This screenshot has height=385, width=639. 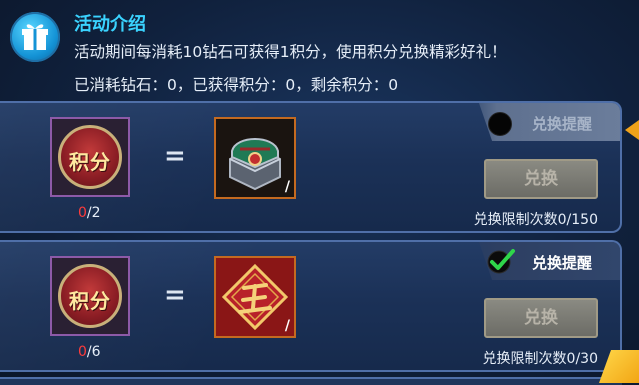 I want to click on points-cost: 0/2, so click(x=89, y=213).